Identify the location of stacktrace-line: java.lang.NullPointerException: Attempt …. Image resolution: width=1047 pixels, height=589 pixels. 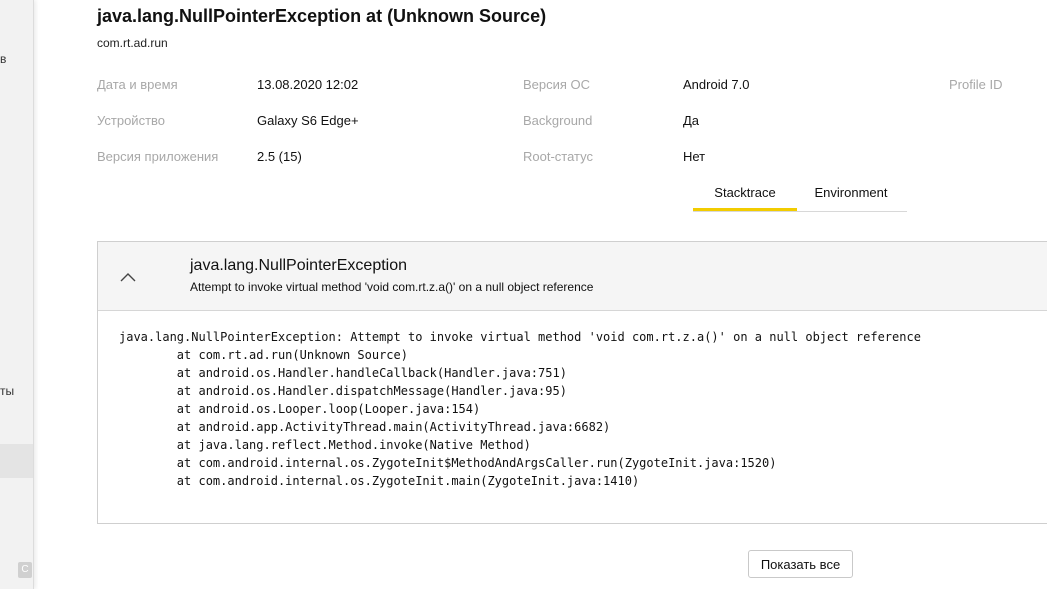
(520, 337).